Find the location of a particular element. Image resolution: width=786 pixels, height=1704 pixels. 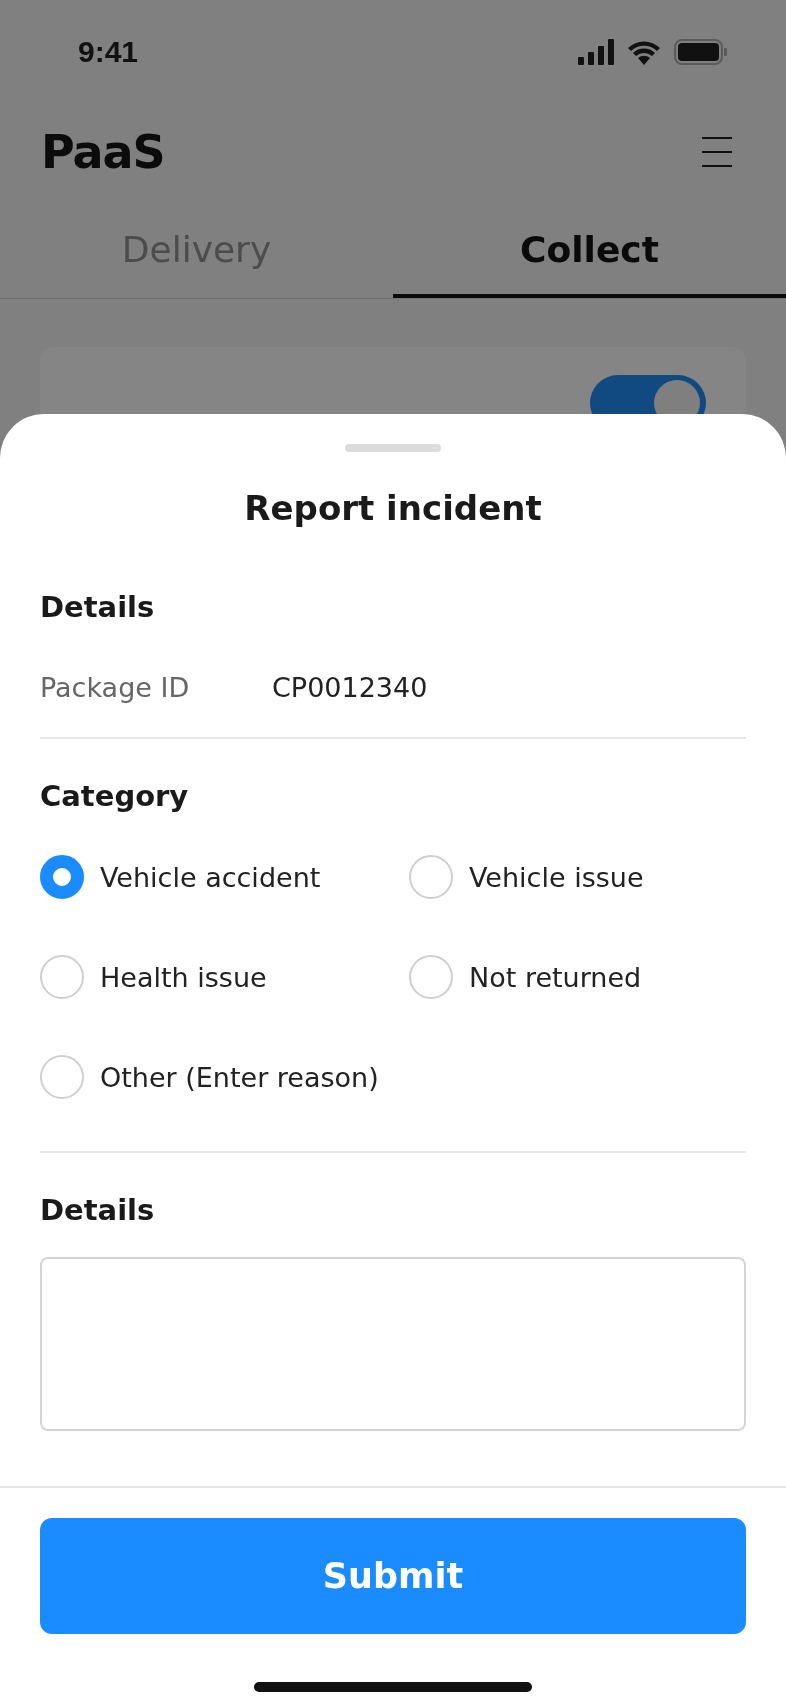

sheet-handle is located at coordinates (393, 448).